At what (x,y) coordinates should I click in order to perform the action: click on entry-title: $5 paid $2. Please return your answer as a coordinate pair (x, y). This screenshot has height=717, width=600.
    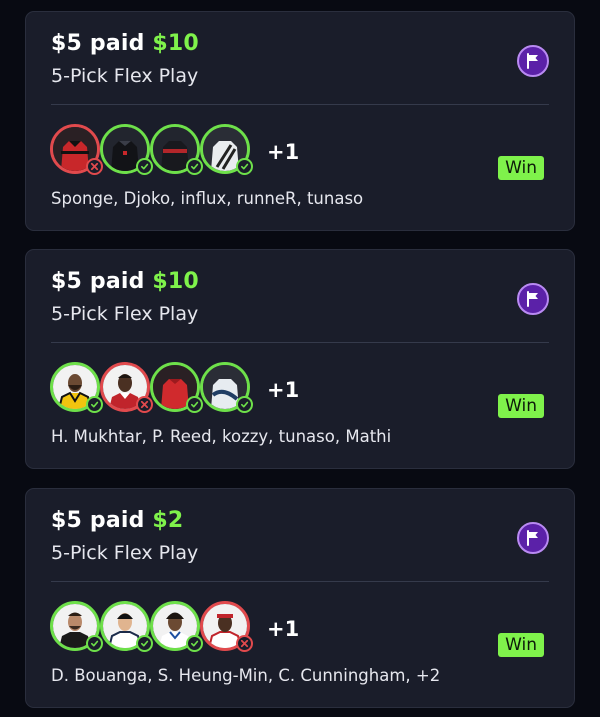
    Looking at the image, I should click on (117, 520).